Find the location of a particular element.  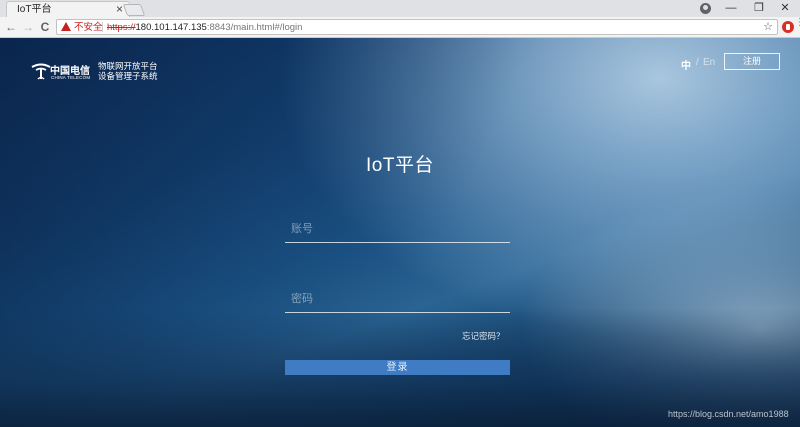

back-icon: ← is located at coordinates (11, 27).